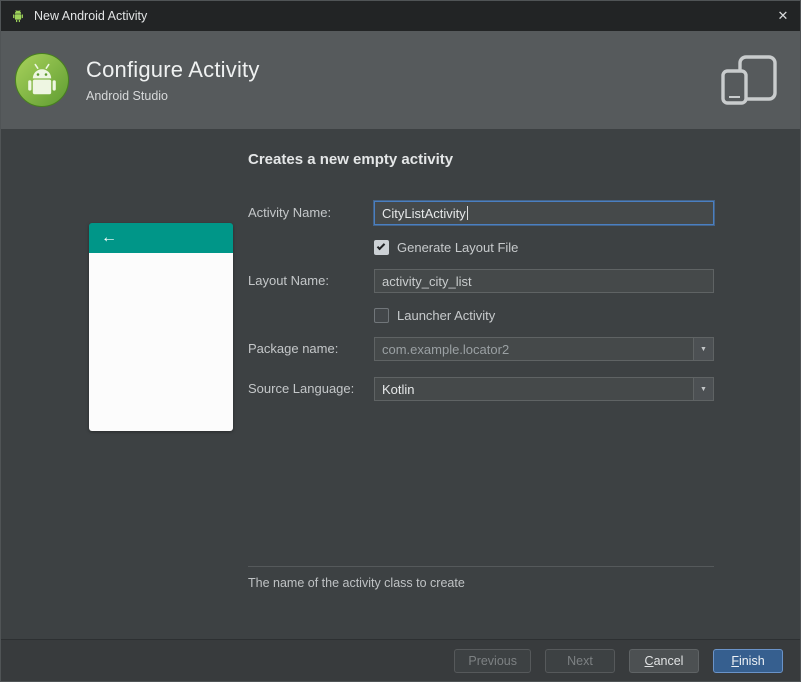 This screenshot has height=682, width=801. I want to click on wizard-header-text: Configure Activity Android Studio, so click(173, 80).